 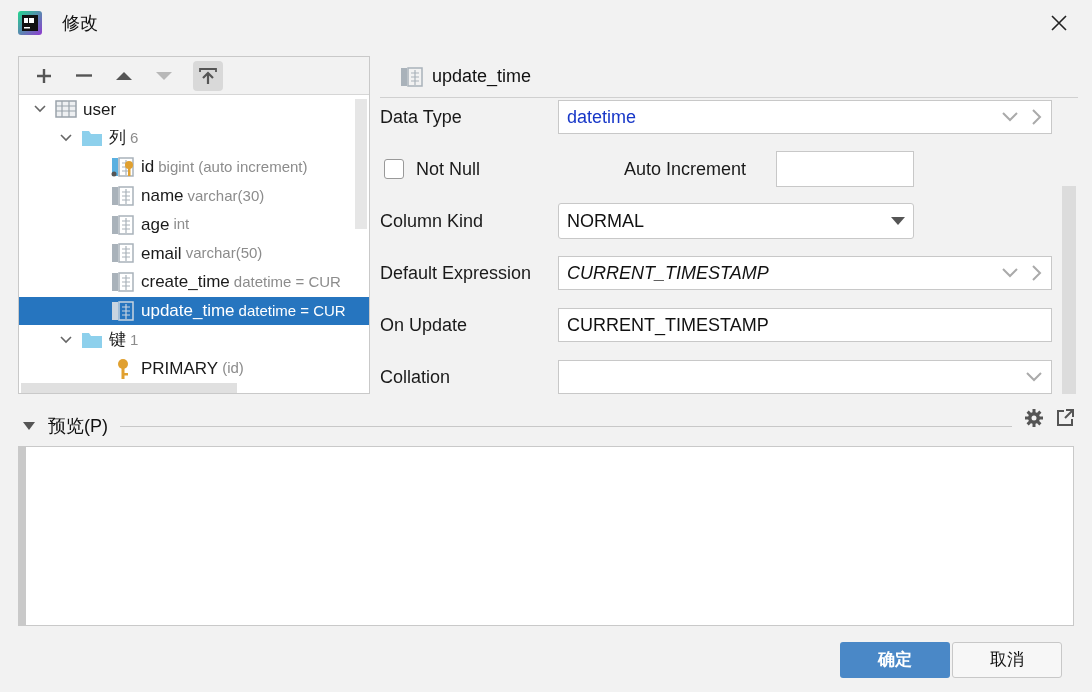 I want to click on tree-item: 键 1, so click(x=194, y=340).